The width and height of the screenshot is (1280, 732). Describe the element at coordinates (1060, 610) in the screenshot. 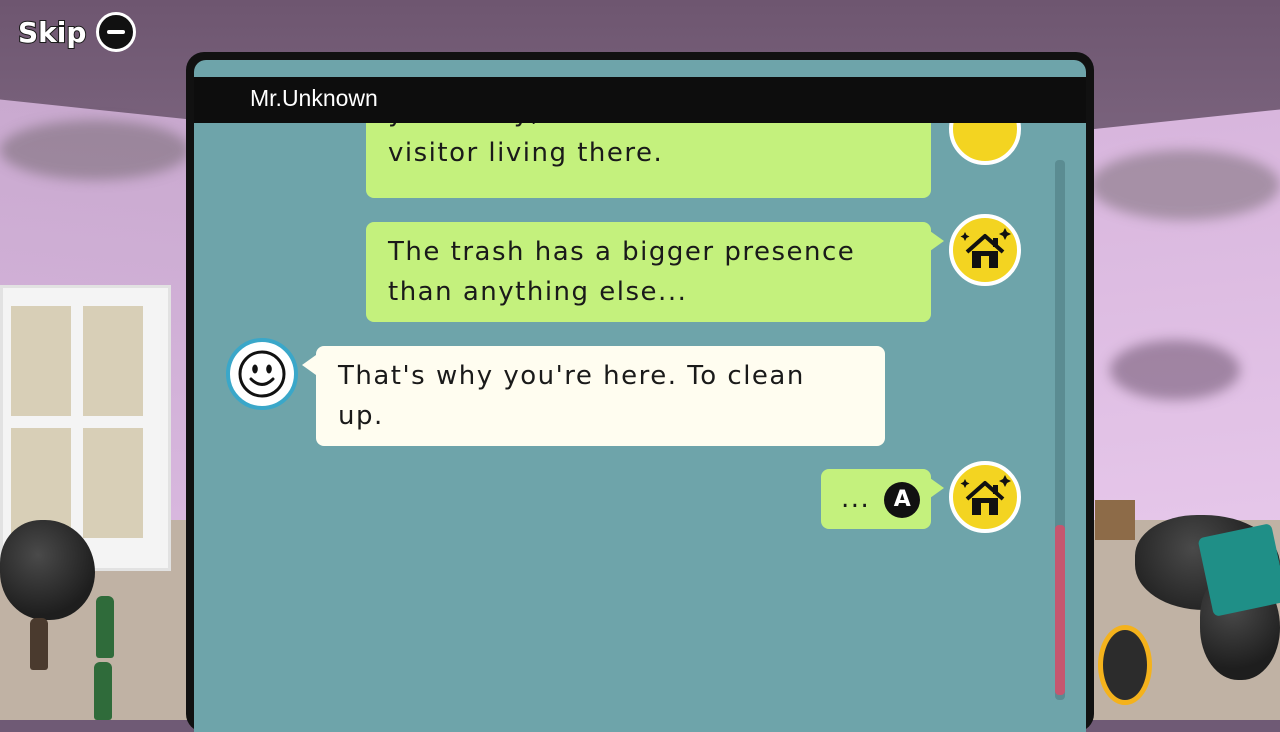

I see `scrollbar-thumb` at that location.